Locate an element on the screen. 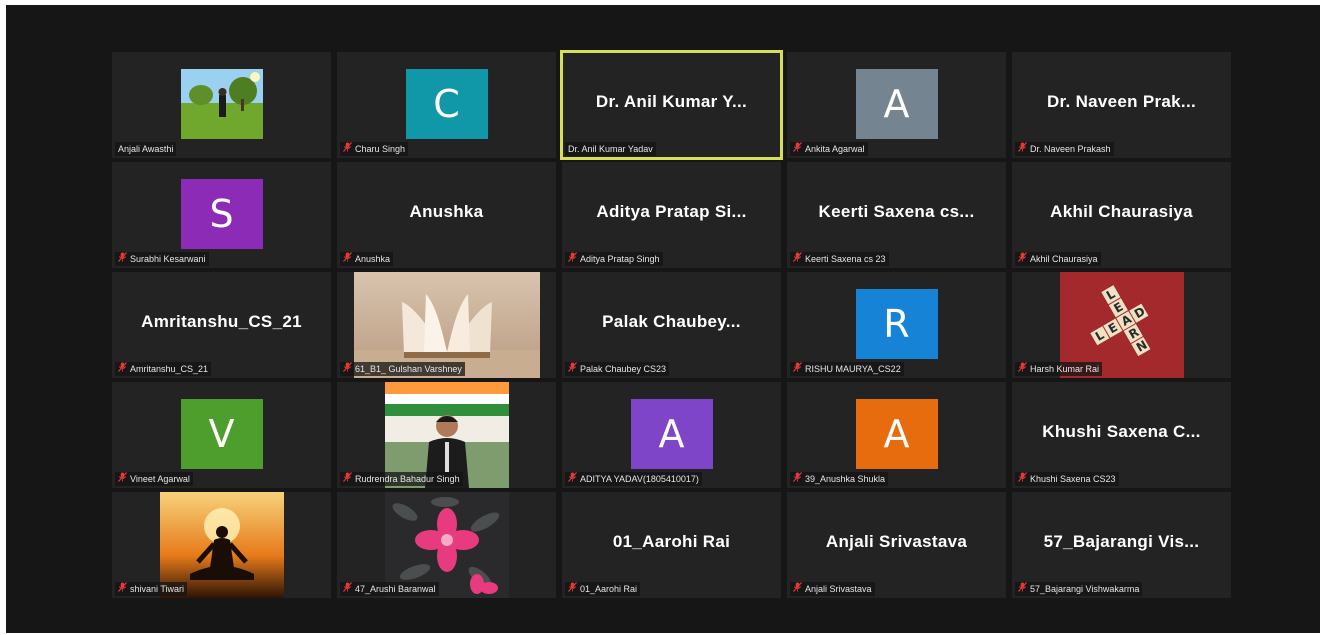  participant-tile: Palak Chaubey... Palak Chaubey CS23 is located at coordinates (671, 325).